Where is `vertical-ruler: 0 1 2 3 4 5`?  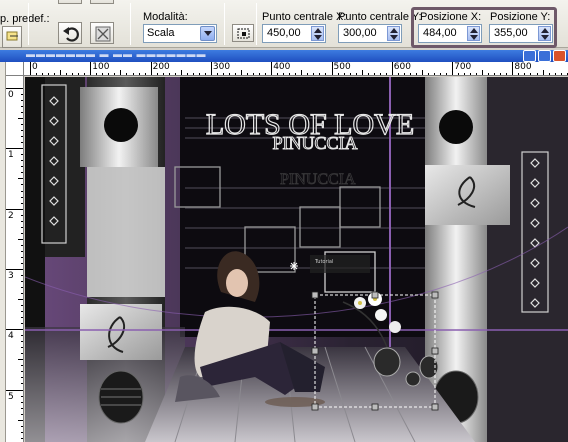
vertical-ruler: 0 1 2 3 4 5 is located at coordinates (15, 259).